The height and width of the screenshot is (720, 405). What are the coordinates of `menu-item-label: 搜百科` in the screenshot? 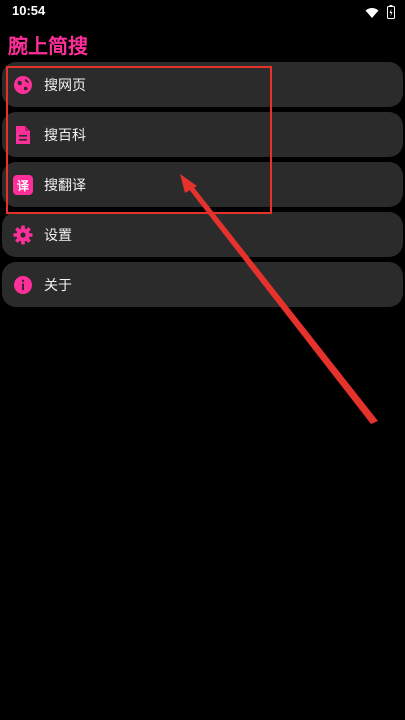 It's located at (65, 136).